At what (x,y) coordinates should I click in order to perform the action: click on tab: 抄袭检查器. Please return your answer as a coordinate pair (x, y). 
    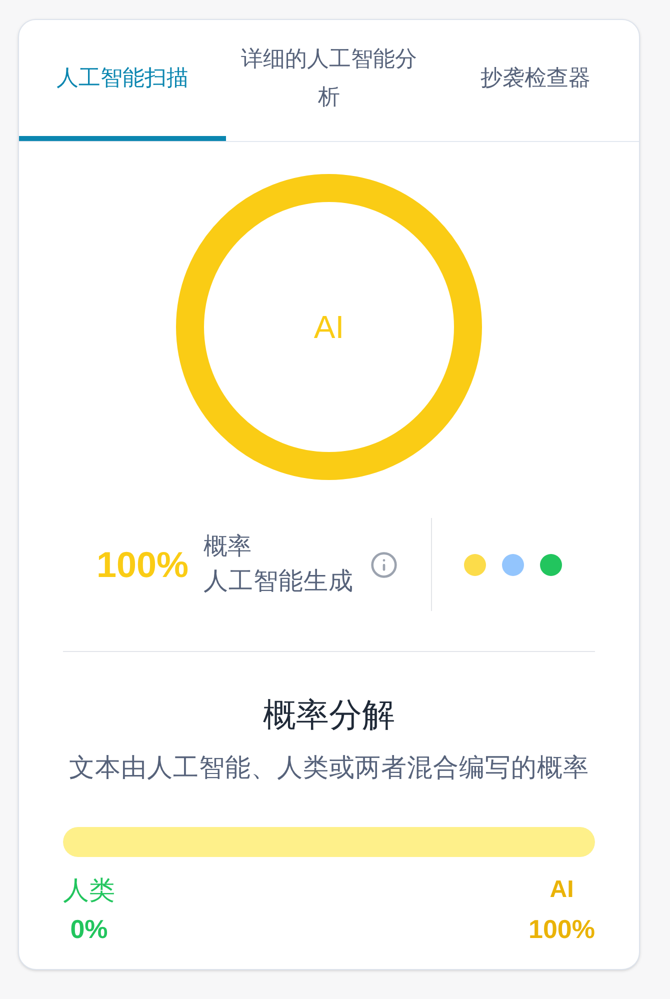
    Looking at the image, I should click on (535, 80).